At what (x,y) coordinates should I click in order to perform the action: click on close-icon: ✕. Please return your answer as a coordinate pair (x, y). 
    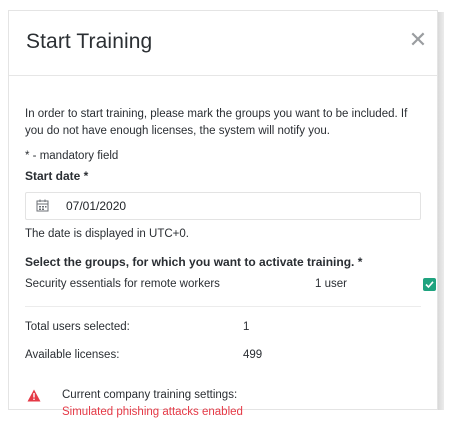
    Looking at the image, I should click on (418, 40).